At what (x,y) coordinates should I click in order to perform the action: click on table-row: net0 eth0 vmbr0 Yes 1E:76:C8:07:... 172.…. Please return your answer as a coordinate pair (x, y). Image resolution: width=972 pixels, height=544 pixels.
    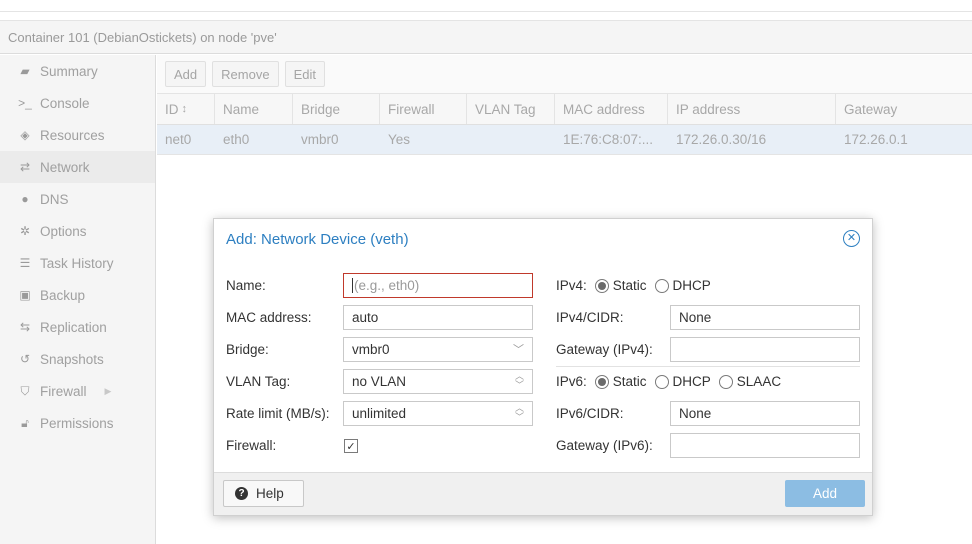
    Looking at the image, I should click on (564, 140).